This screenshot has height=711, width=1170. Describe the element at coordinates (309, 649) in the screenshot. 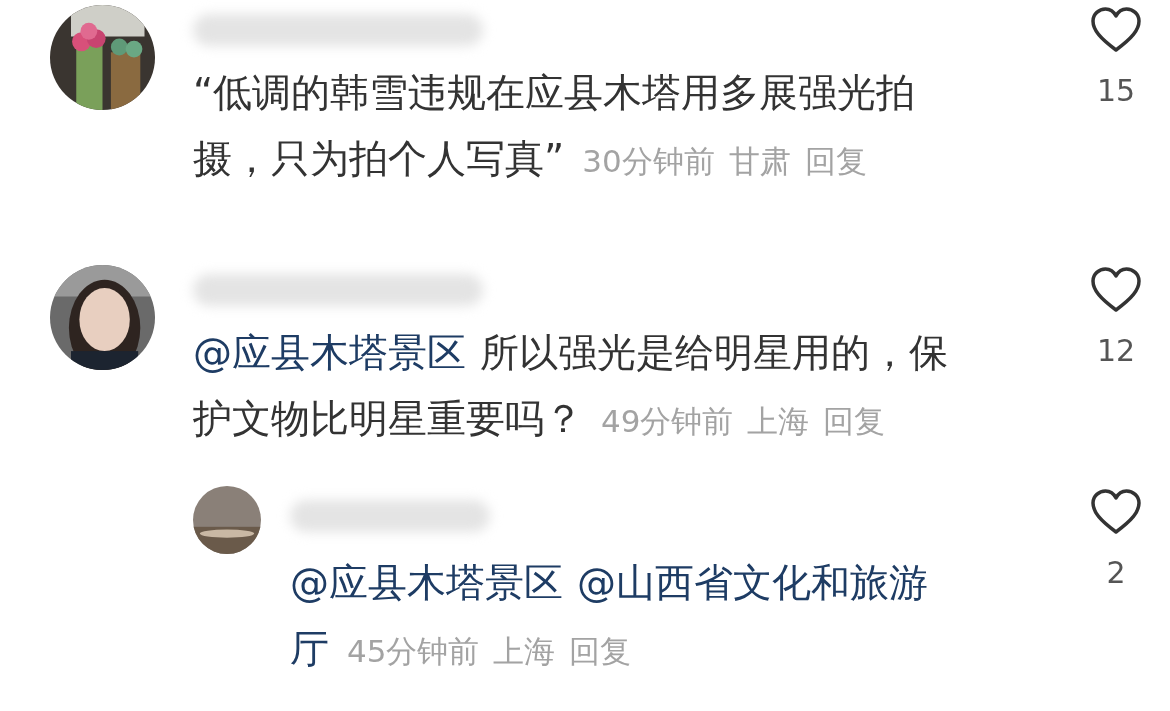

I see `mention-link: 厅` at that location.